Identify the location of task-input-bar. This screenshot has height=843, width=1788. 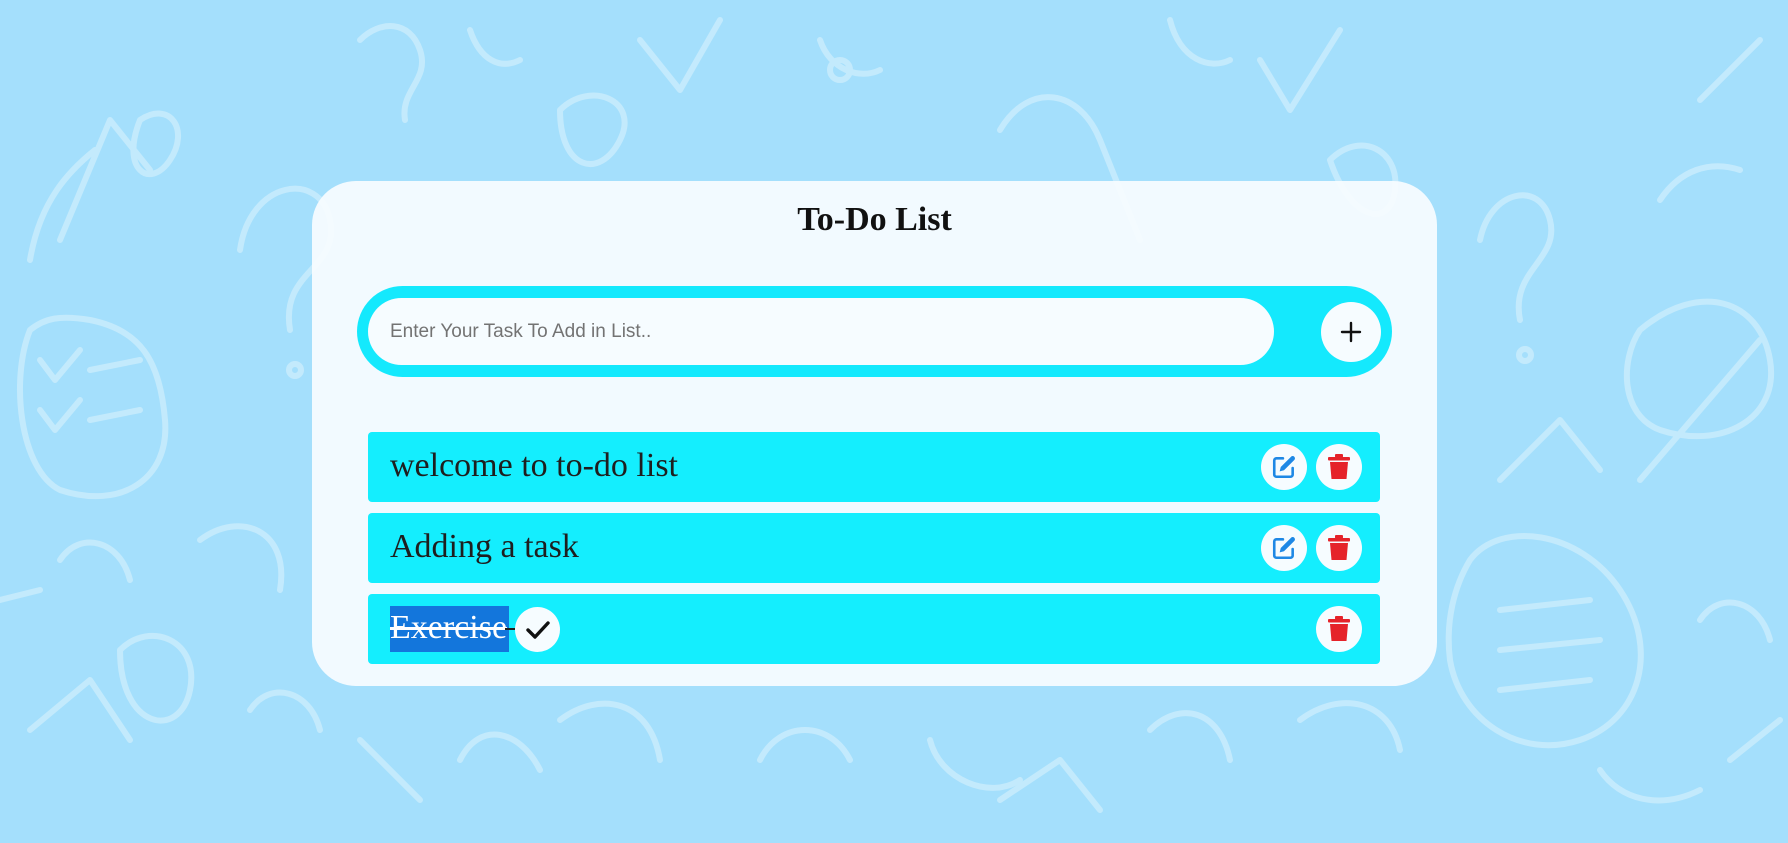
(874, 331).